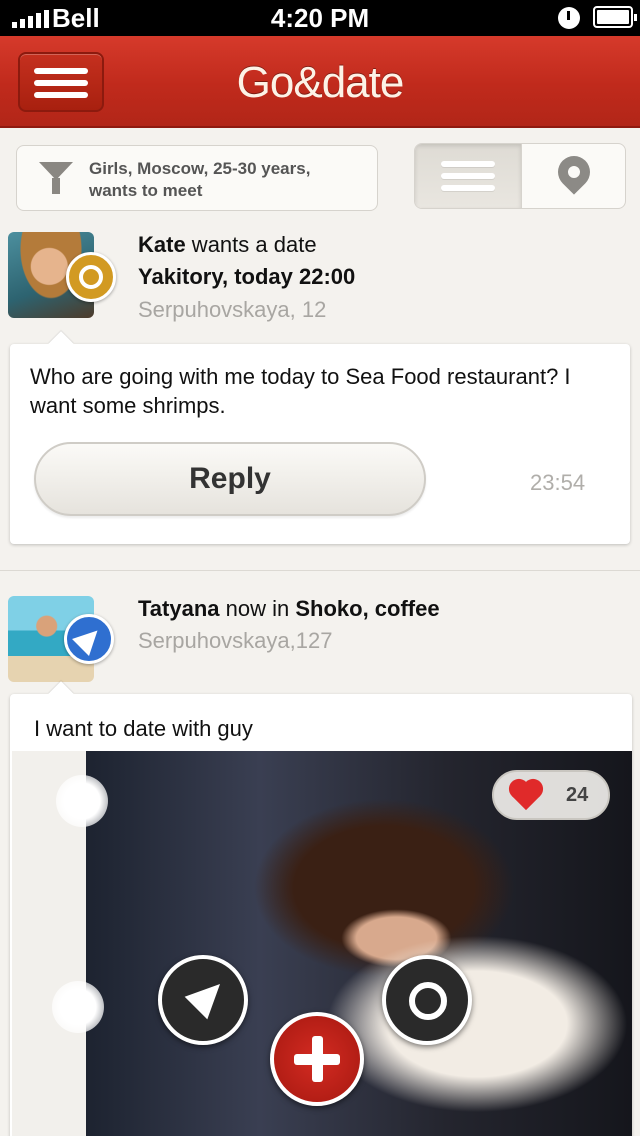  I want to click on date-icon, so click(428, 1001).